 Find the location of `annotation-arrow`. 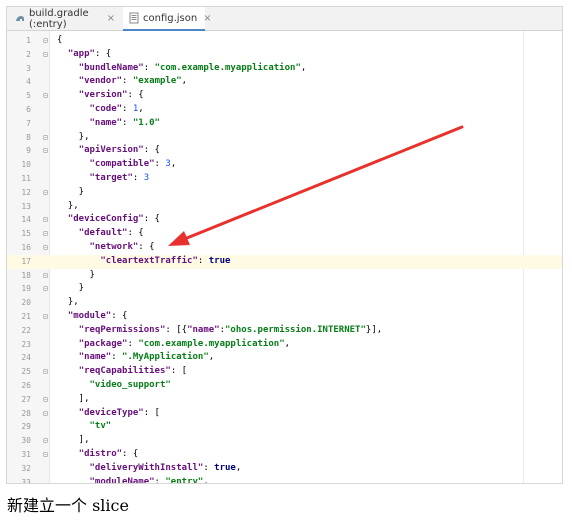

annotation-arrow is located at coordinates (316, 185).